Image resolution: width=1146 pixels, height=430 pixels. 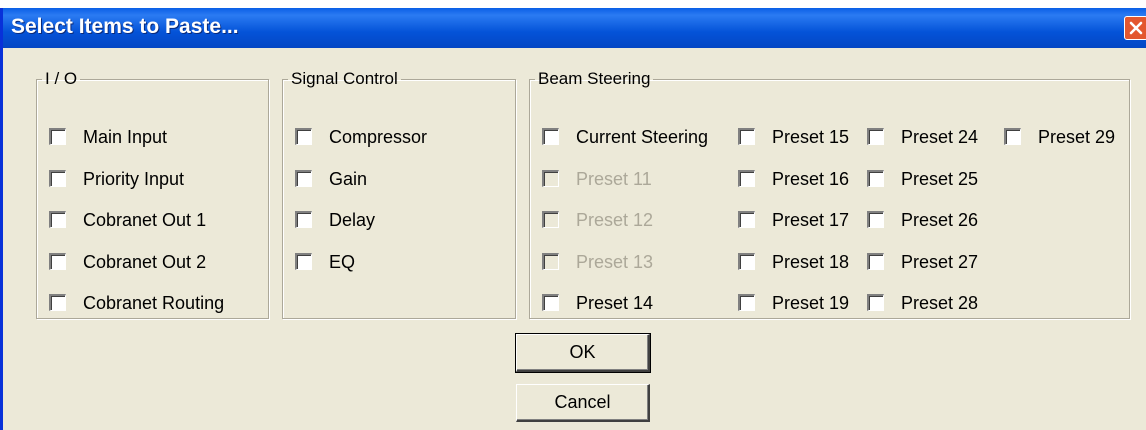 What do you see at coordinates (583, 403) in the screenshot?
I see `cancel-button: Cancel` at bounding box center [583, 403].